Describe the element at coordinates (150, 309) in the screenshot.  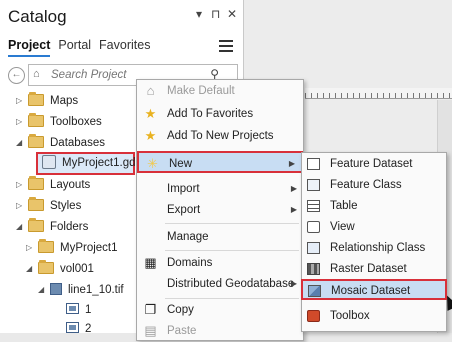
I see `copy-icon: ❐` at that location.